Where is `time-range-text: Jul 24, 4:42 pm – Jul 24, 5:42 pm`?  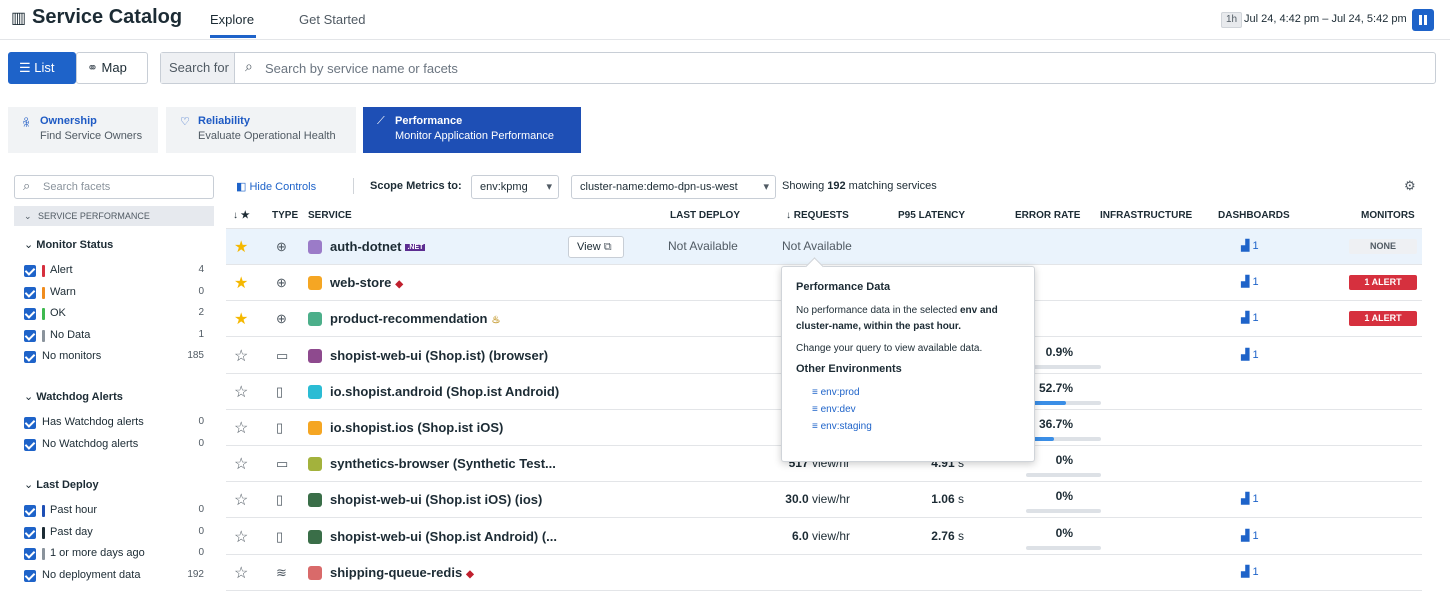
time-range-text: Jul 24, 4:42 pm – Jul 24, 5:42 pm is located at coordinates (1325, 19).